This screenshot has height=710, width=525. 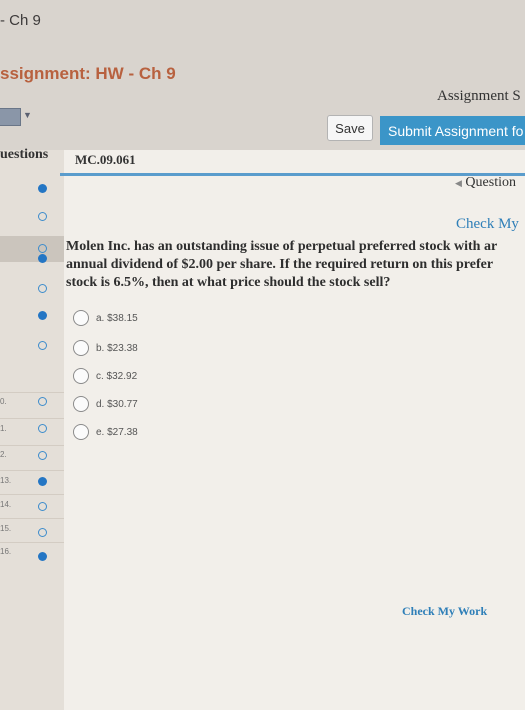 What do you see at coordinates (116, 376) in the screenshot?
I see `choice-label: c. $32.92` at bounding box center [116, 376].